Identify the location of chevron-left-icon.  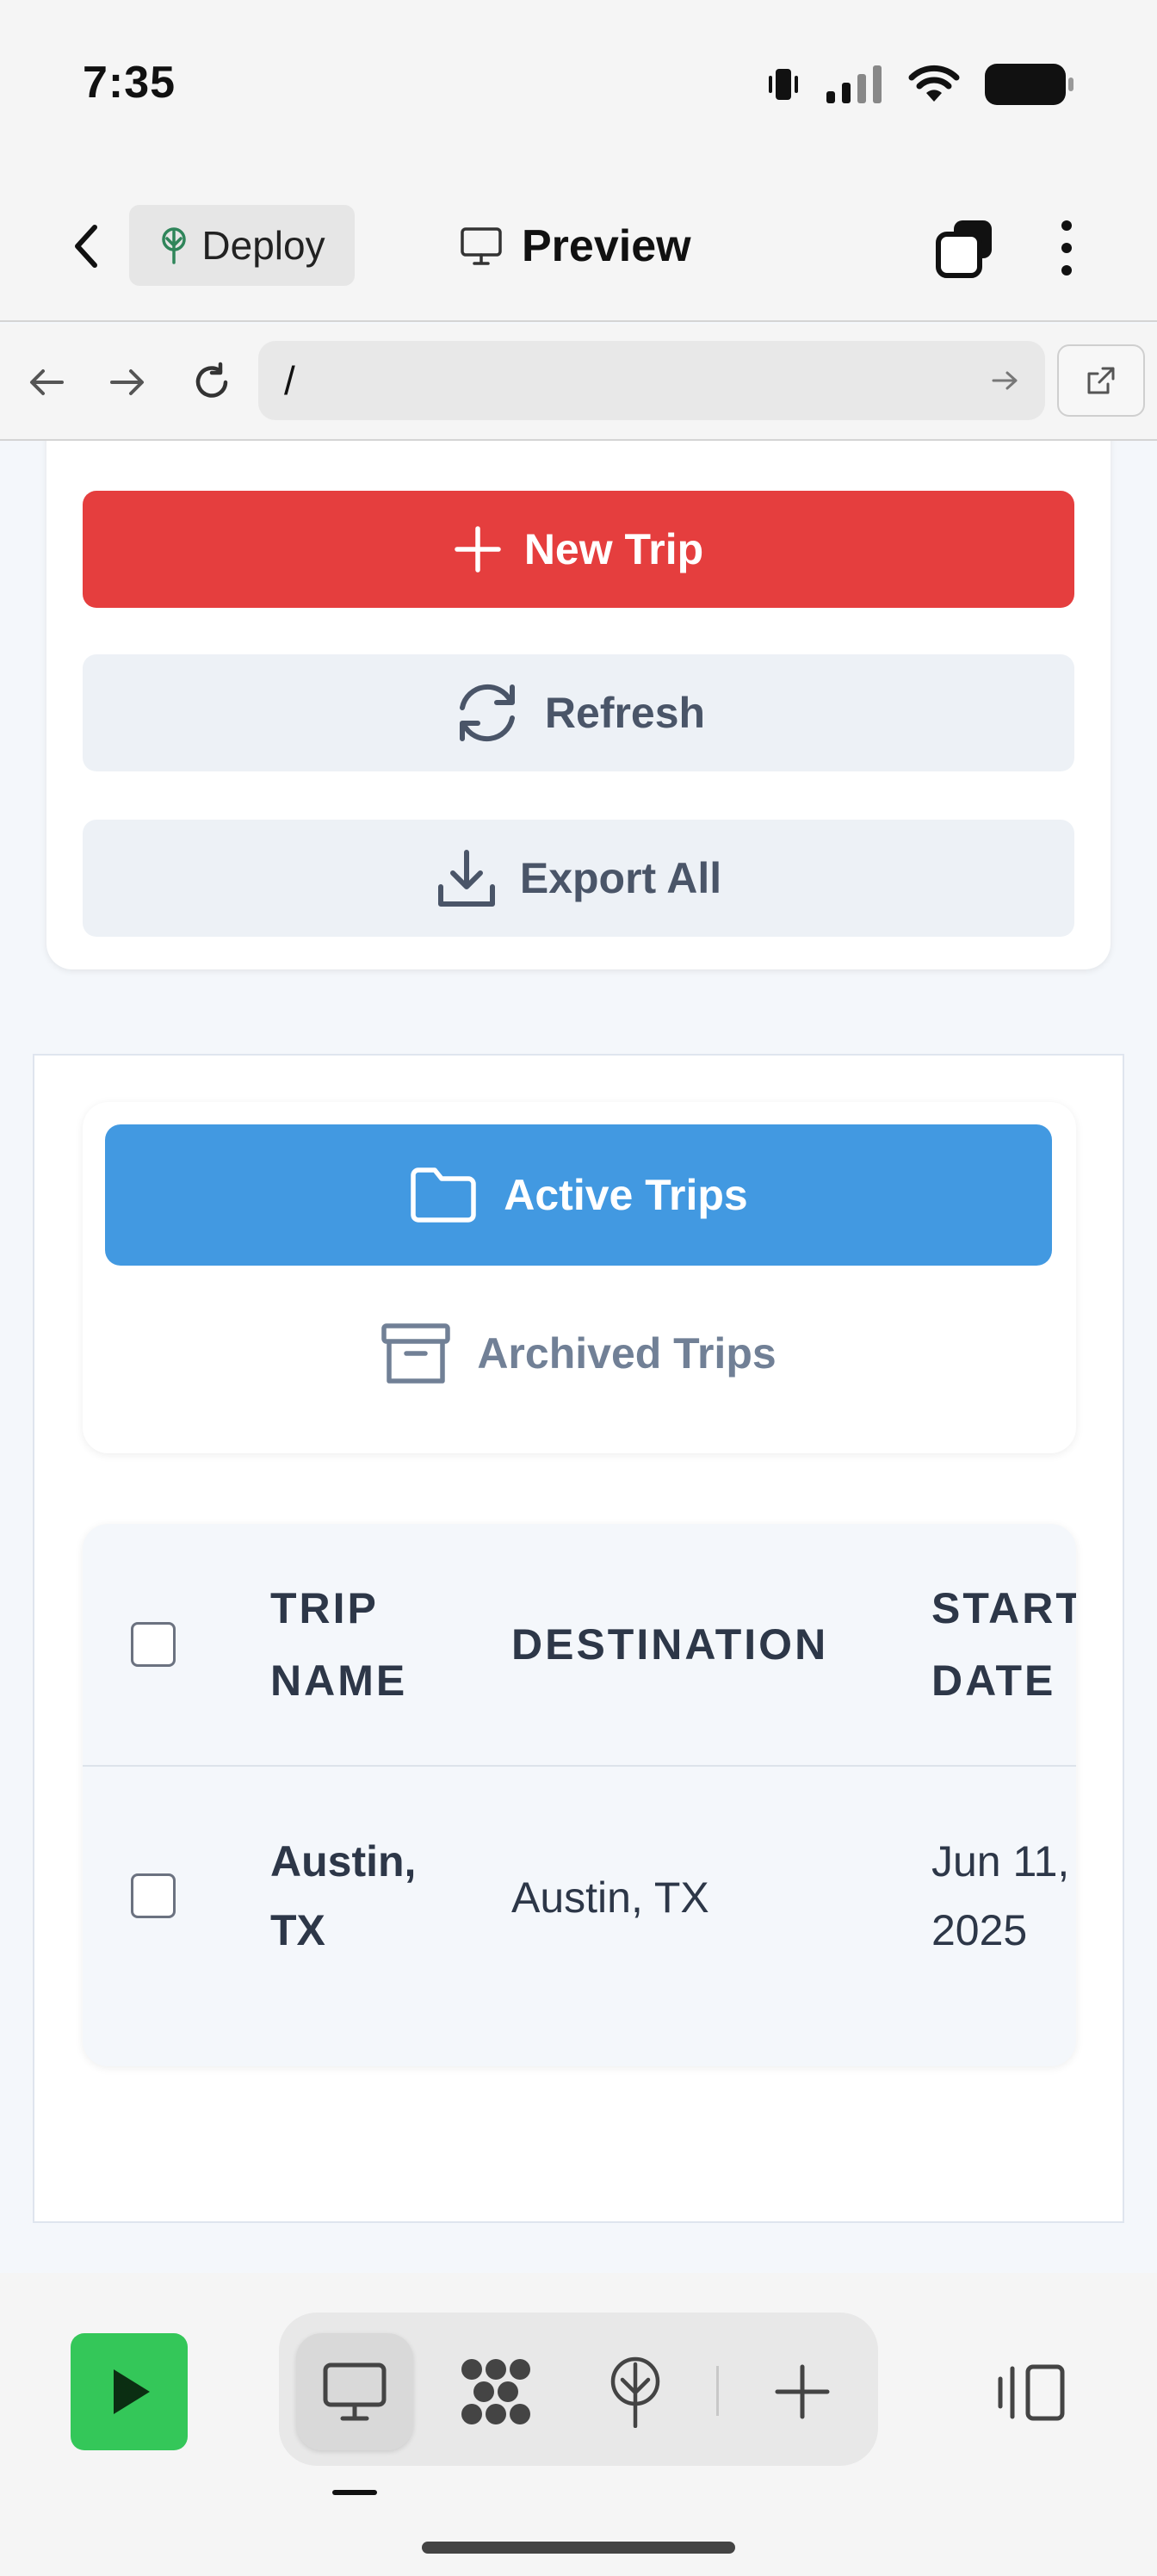
(86, 247).